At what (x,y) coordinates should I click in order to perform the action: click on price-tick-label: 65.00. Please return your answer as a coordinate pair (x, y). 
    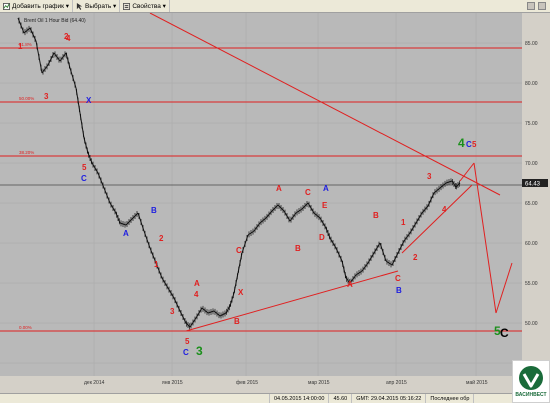
    Looking at the image, I should click on (531, 204).